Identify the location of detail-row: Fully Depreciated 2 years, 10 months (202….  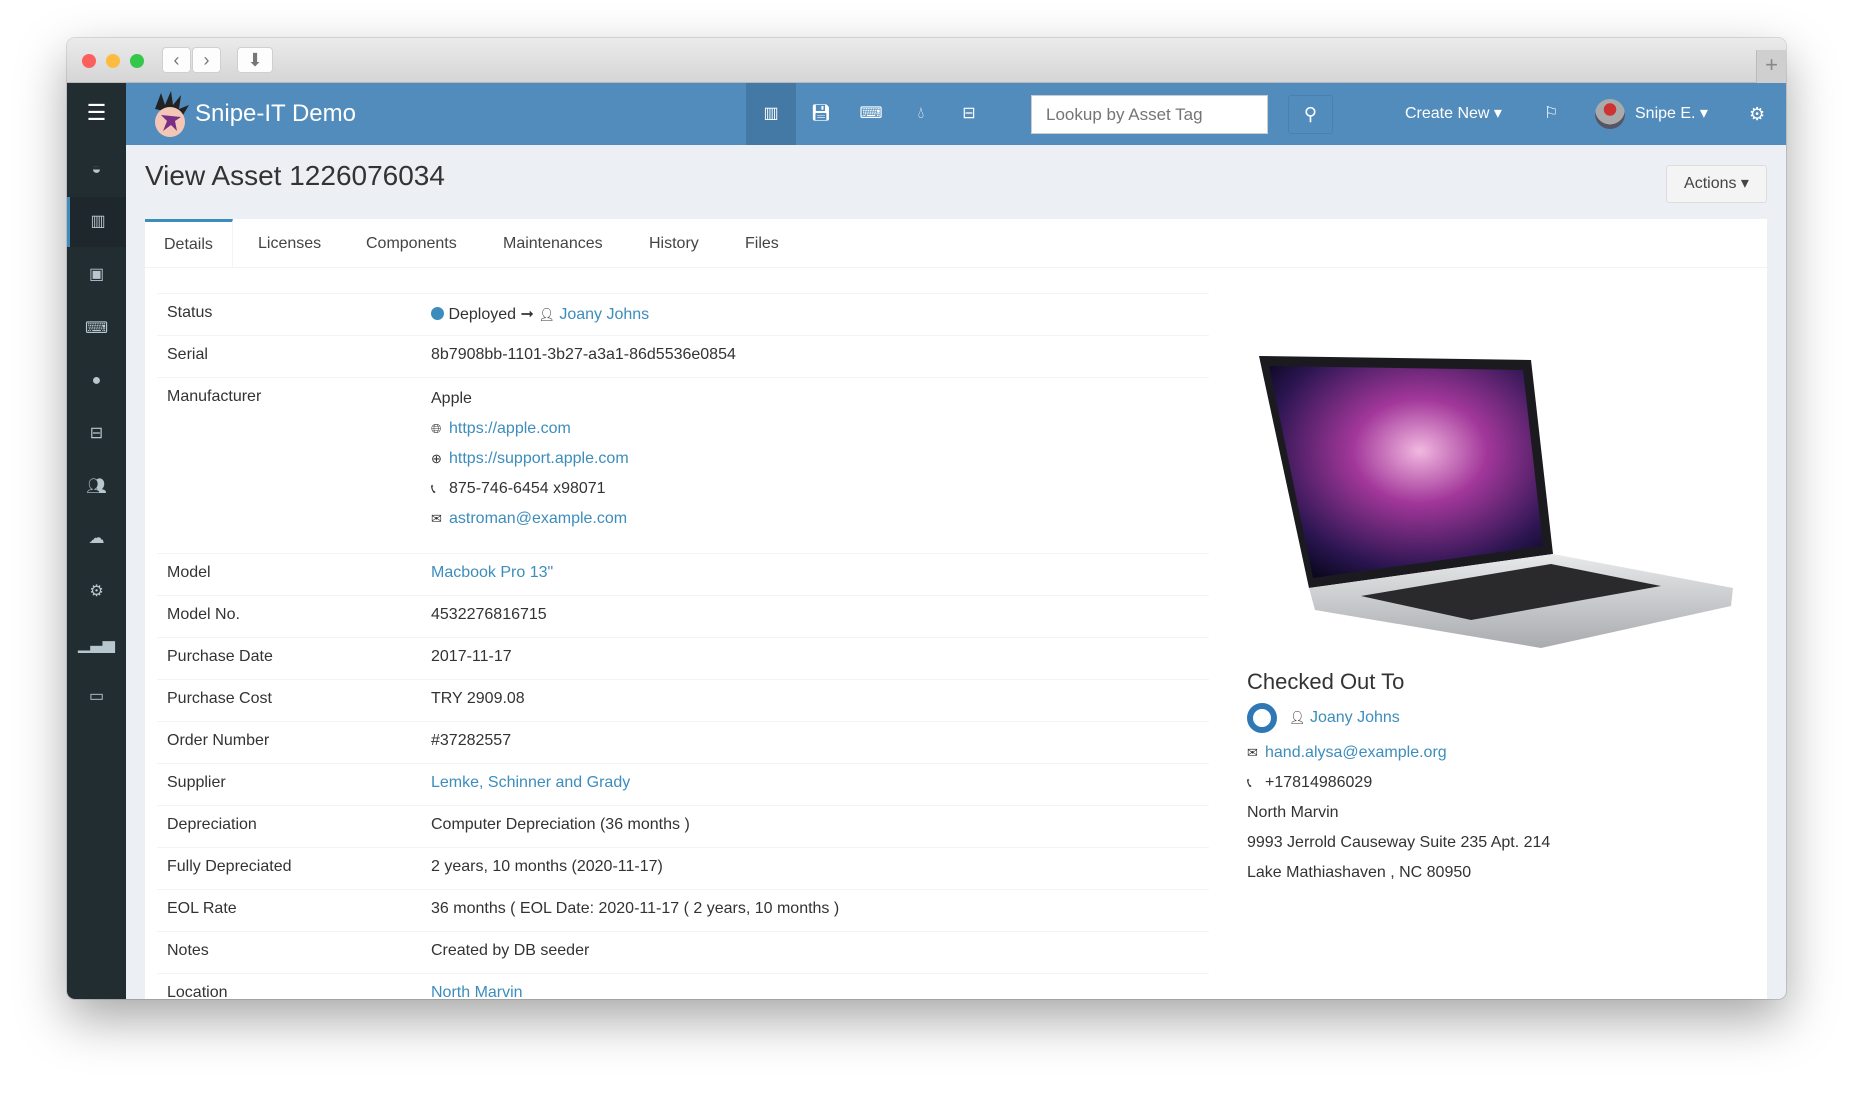
(683, 868).